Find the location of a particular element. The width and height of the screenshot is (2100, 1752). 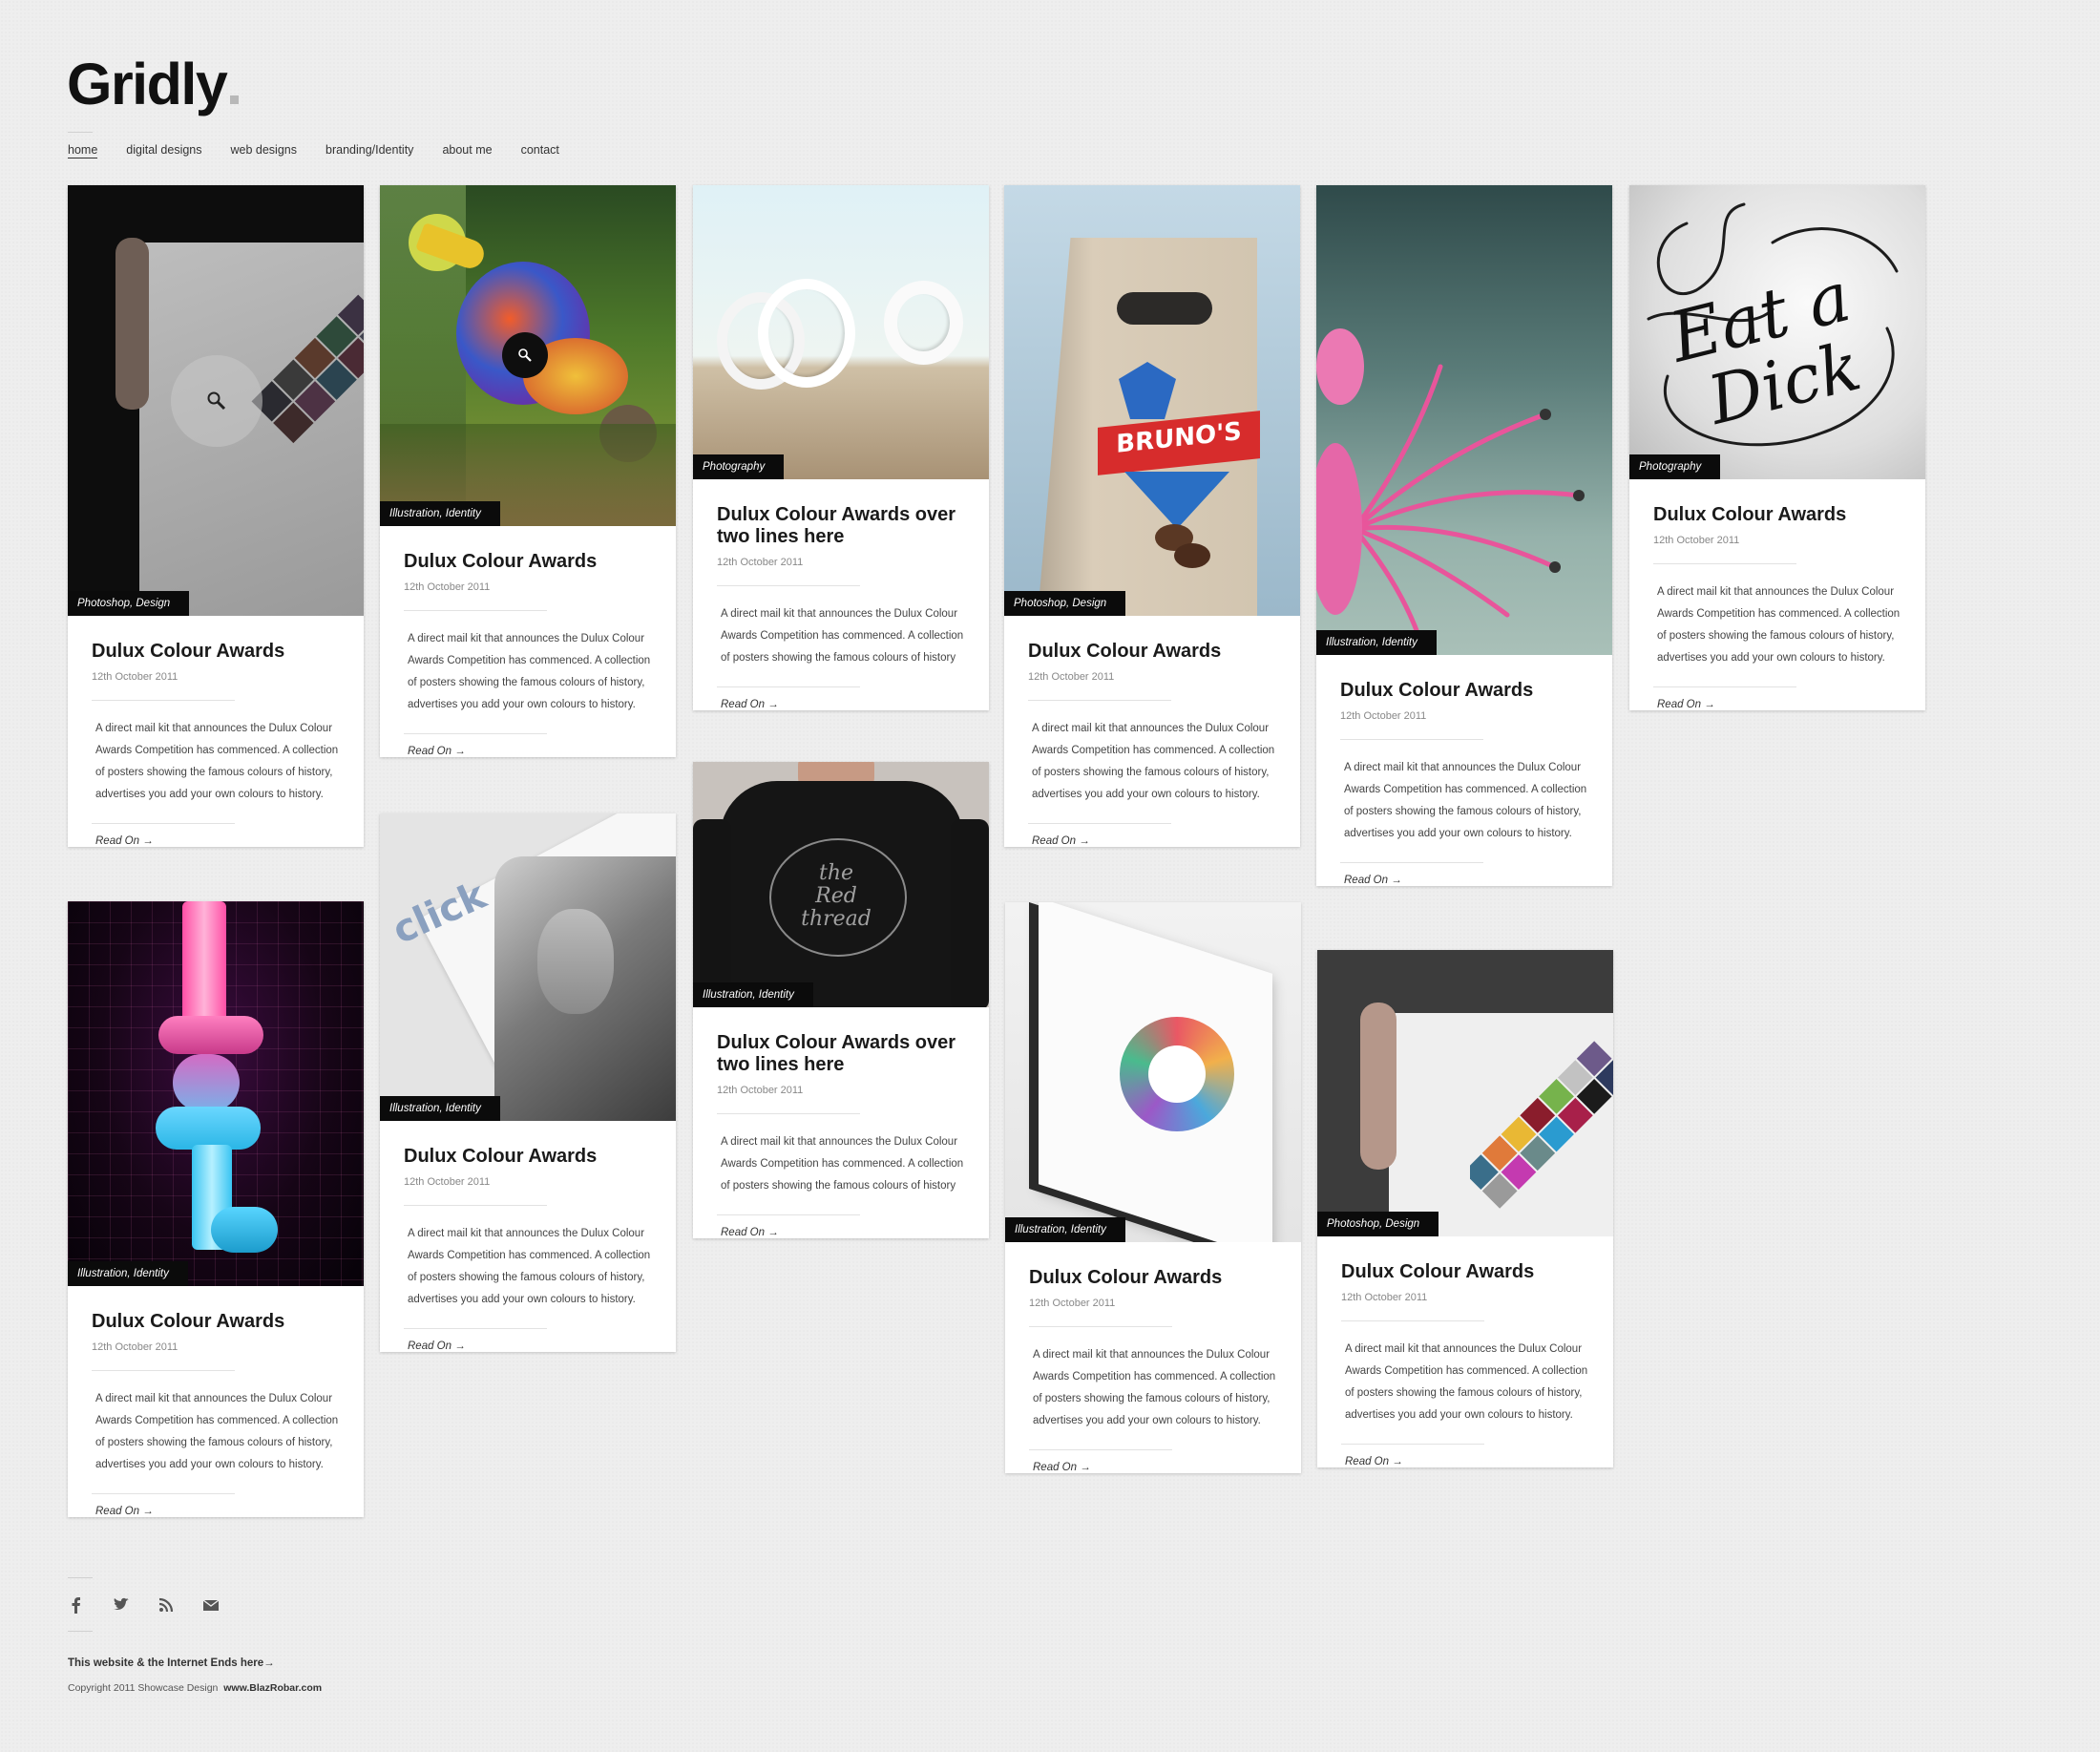

header-divider is located at coordinates (81, 132).